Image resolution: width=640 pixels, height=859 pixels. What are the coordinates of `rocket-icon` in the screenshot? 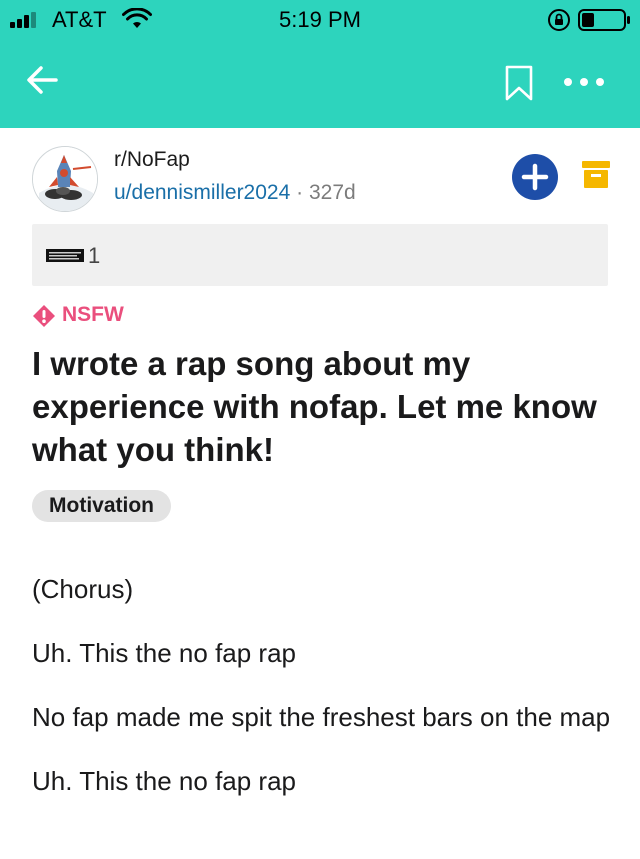 It's located at (65, 179).